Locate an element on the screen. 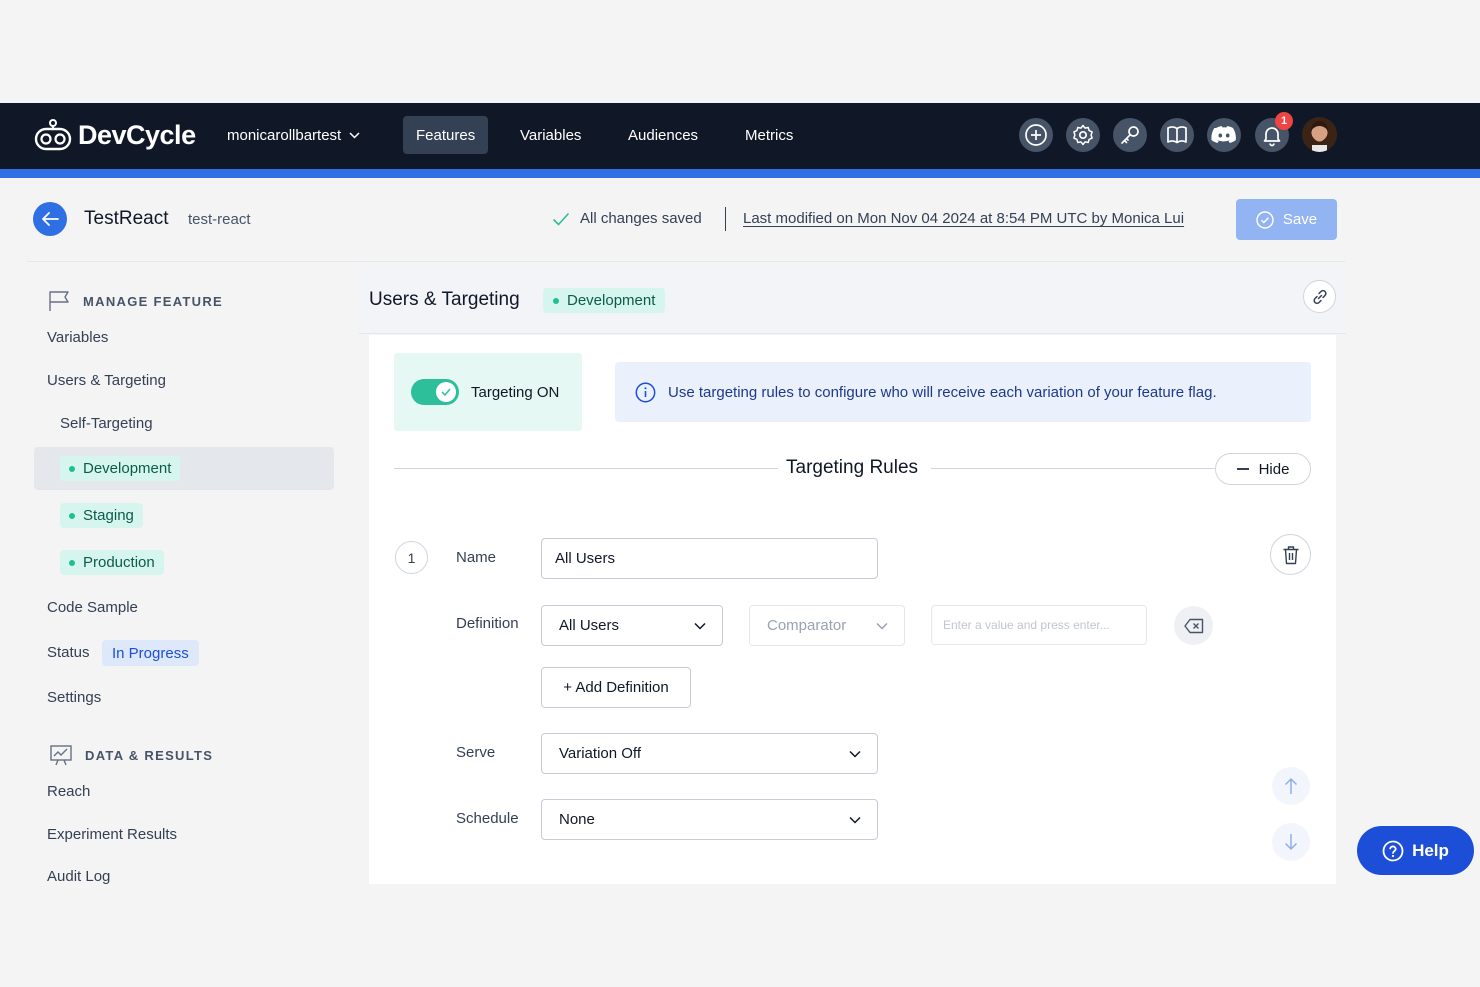 This screenshot has width=1480, height=987. key-icon is located at coordinates (1130, 135).